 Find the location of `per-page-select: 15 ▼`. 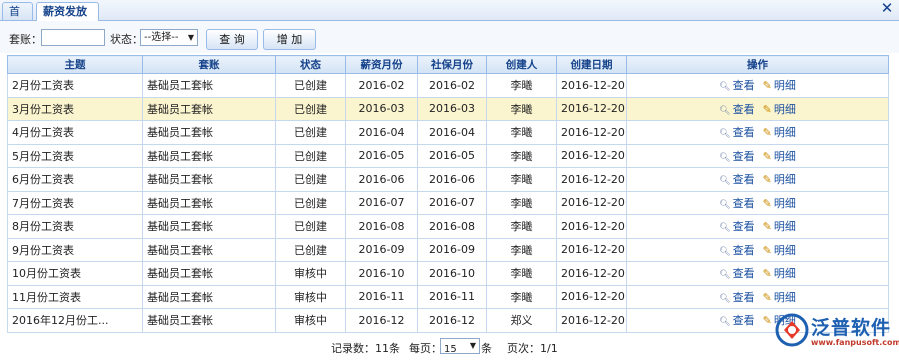

per-page-select: 15 ▼ is located at coordinates (460, 346).